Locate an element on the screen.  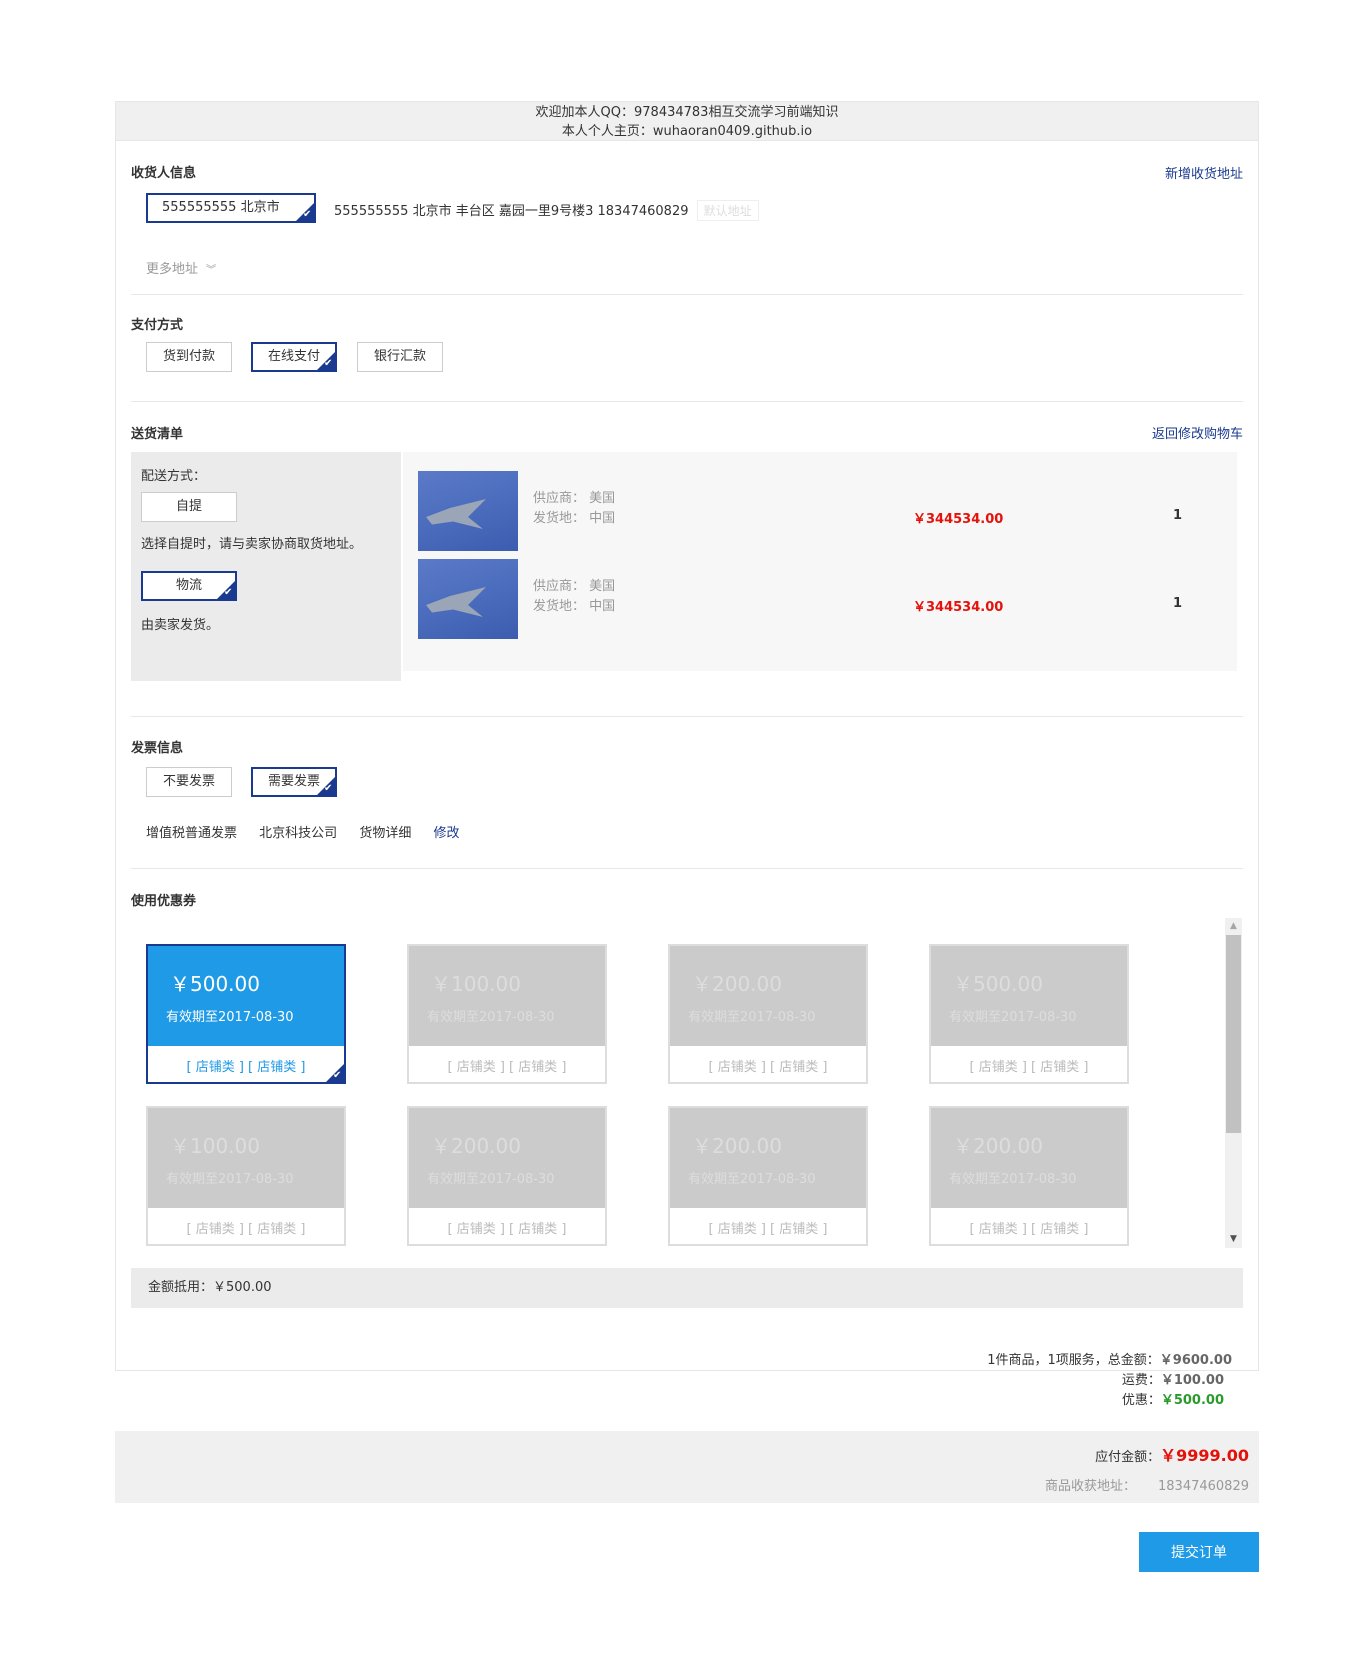
summary-shipping-label: 运费： is located at coordinates (1141, 1380).